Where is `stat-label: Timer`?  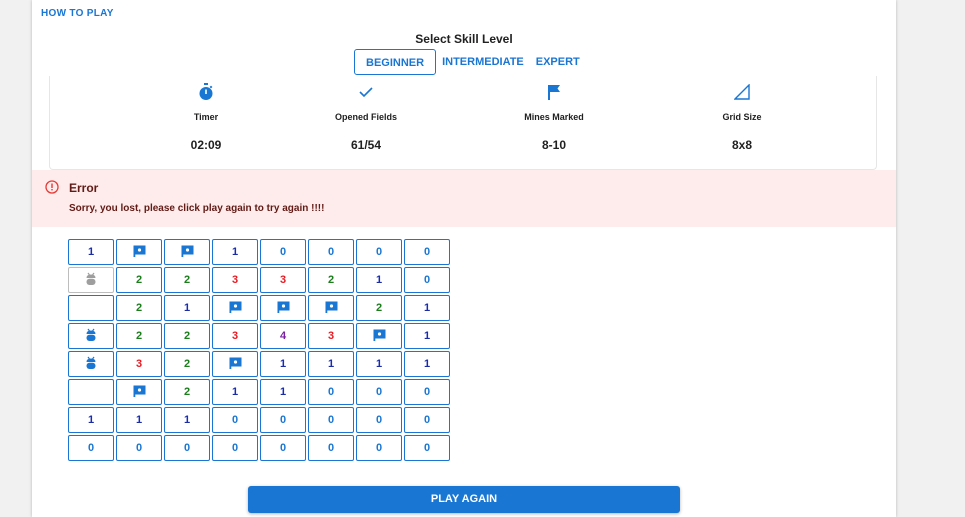
stat-label: Timer is located at coordinates (206, 117).